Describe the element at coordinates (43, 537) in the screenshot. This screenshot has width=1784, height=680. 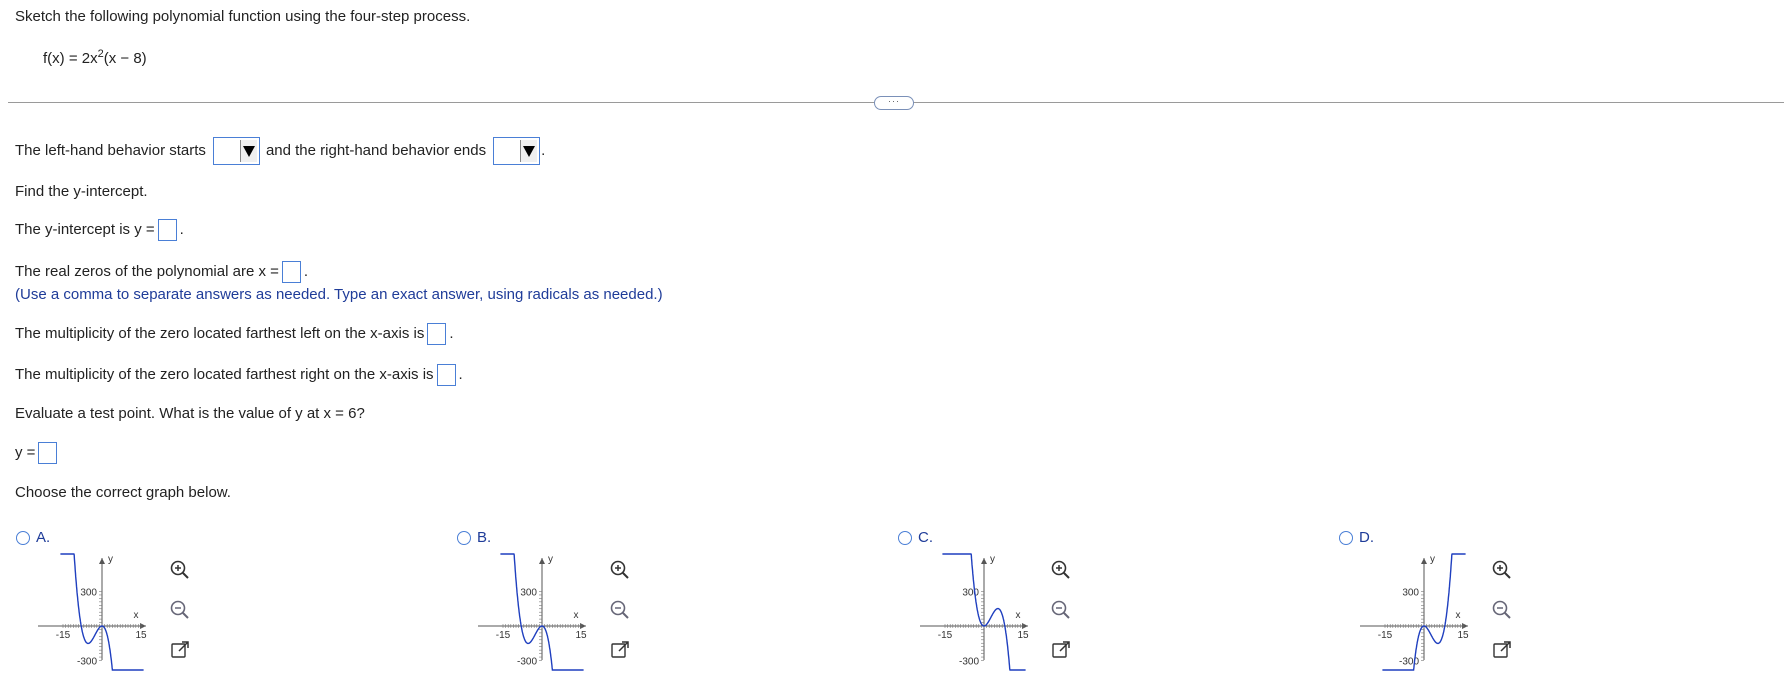
I see `option-a-label: A.` at that location.